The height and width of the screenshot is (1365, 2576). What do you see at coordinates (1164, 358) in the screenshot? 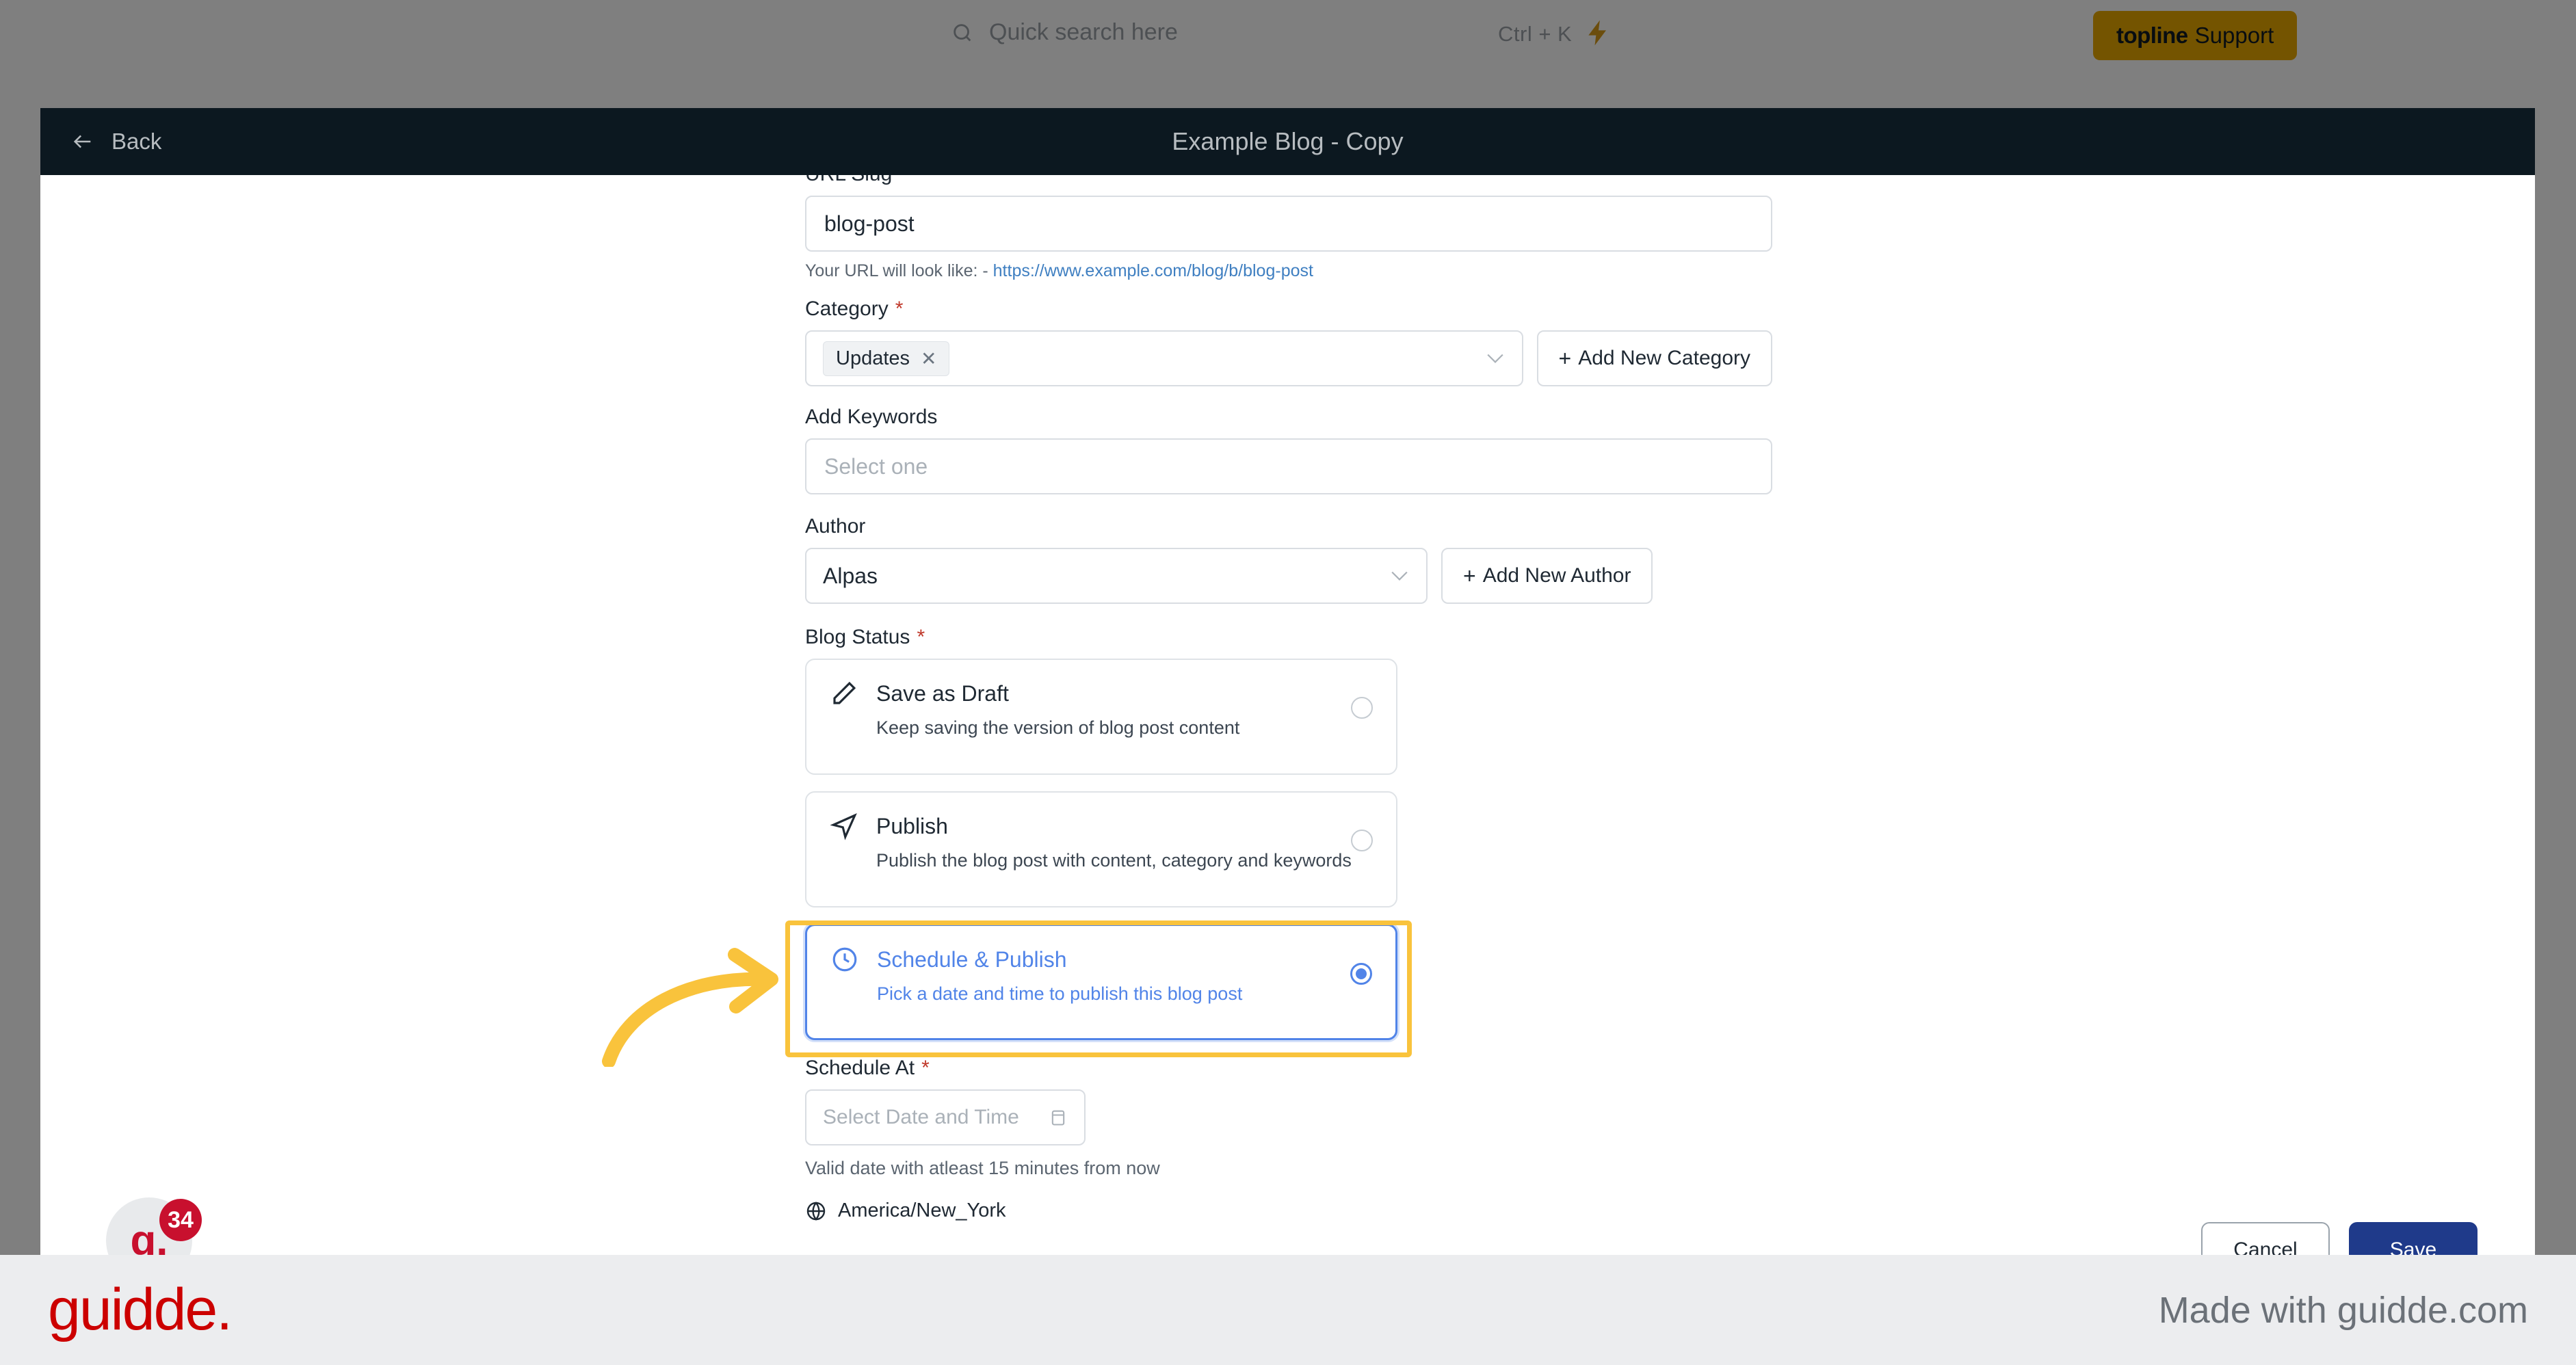
I see `category-select: Updates ✕` at bounding box center [1164, 358].